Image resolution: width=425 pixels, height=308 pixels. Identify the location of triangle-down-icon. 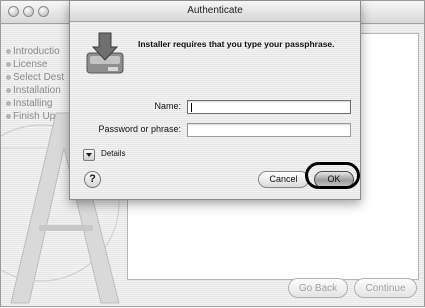
(89, 155).